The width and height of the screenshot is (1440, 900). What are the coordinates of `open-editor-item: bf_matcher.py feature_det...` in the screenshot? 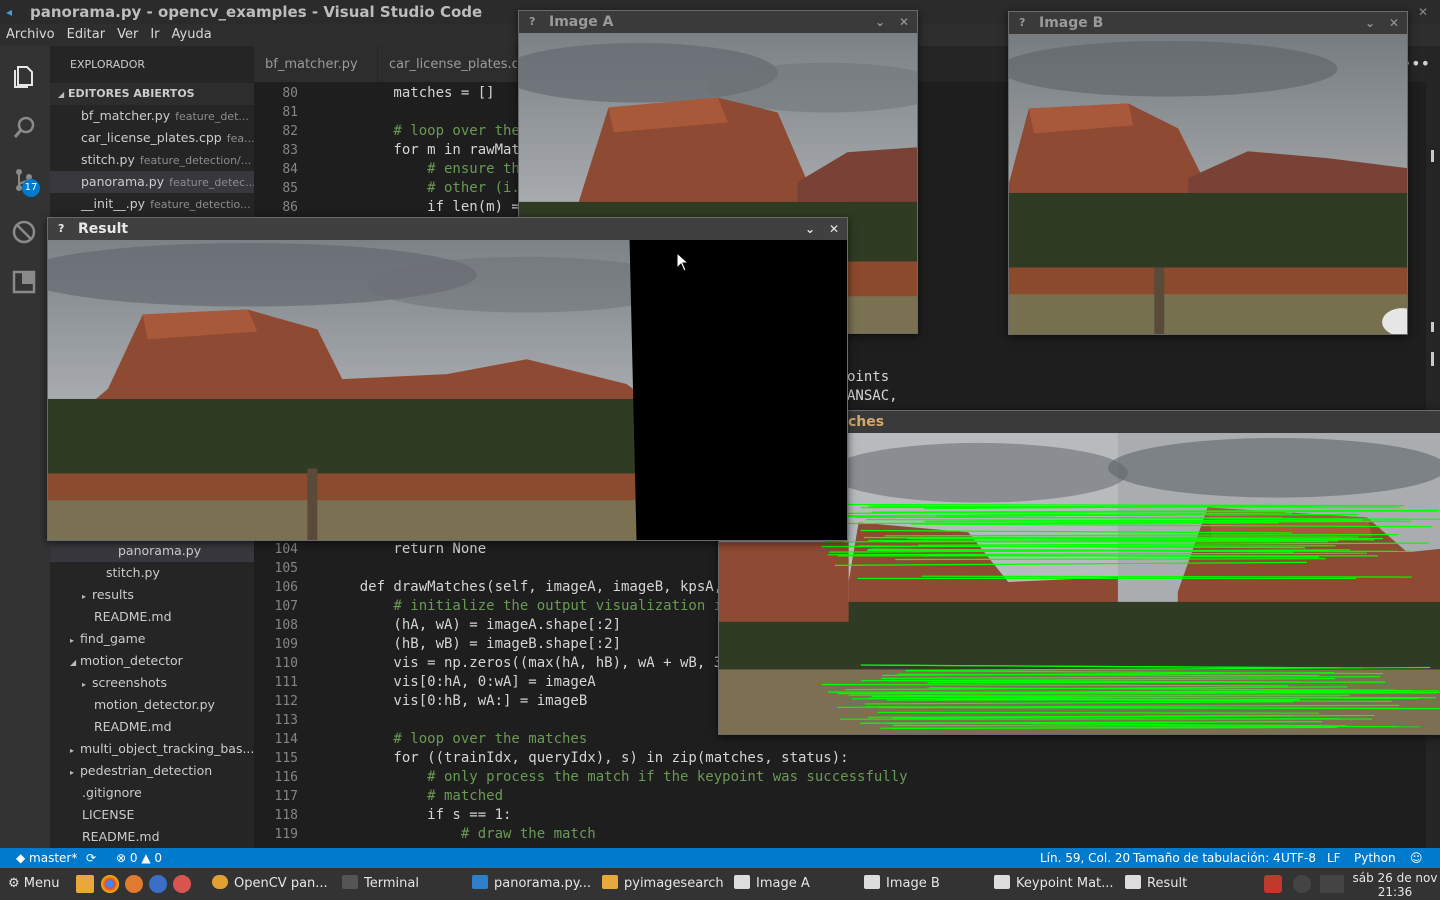 It's located at (152, 116).